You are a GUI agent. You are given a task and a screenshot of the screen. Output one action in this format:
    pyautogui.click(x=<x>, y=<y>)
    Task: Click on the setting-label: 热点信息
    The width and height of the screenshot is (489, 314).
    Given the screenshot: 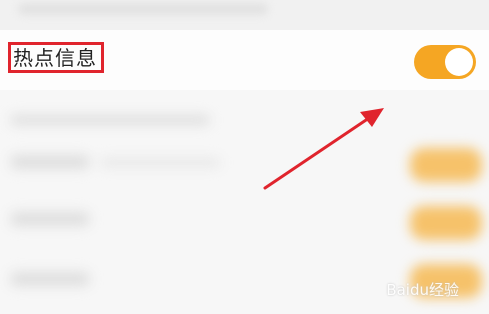 What is the action you would take?
    pyautogui.click(x=55, y=58)
    